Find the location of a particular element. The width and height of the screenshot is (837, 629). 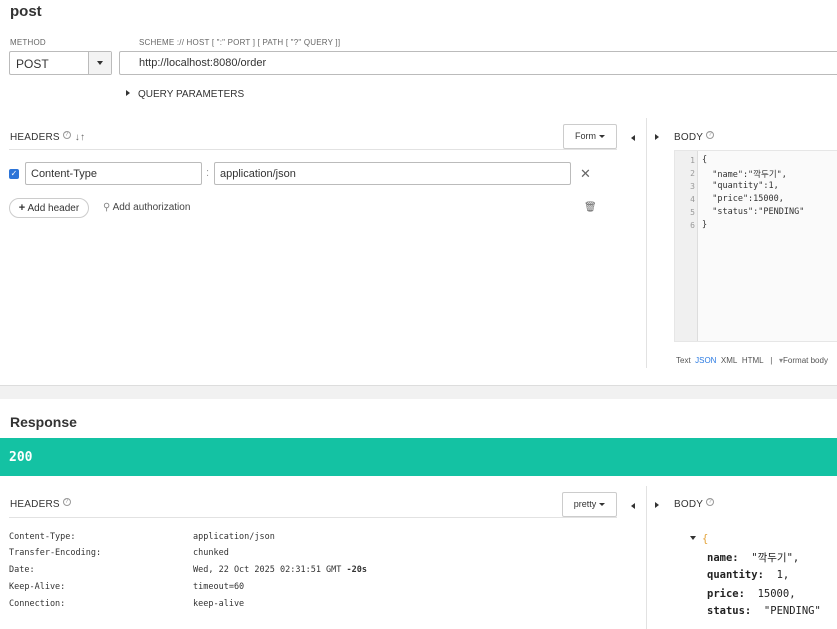

method-dropdown-button is located at coordinates (99, 63).